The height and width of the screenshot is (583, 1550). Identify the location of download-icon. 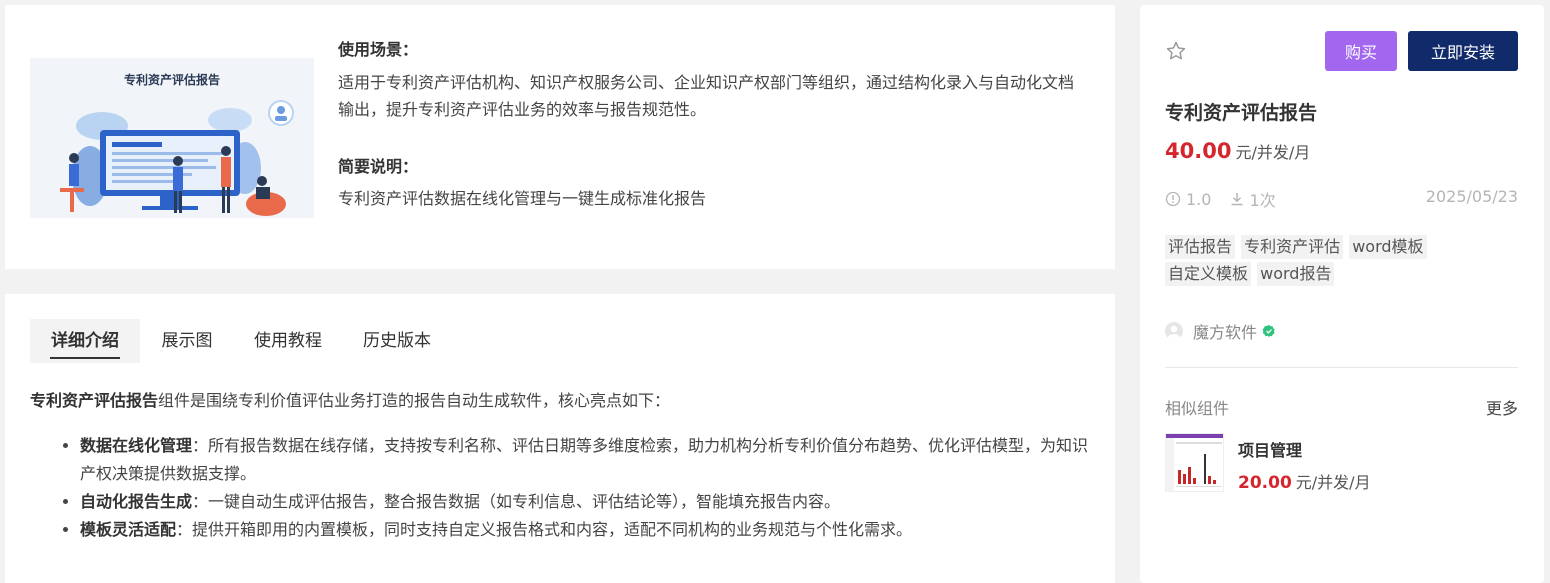
(1237, 199).